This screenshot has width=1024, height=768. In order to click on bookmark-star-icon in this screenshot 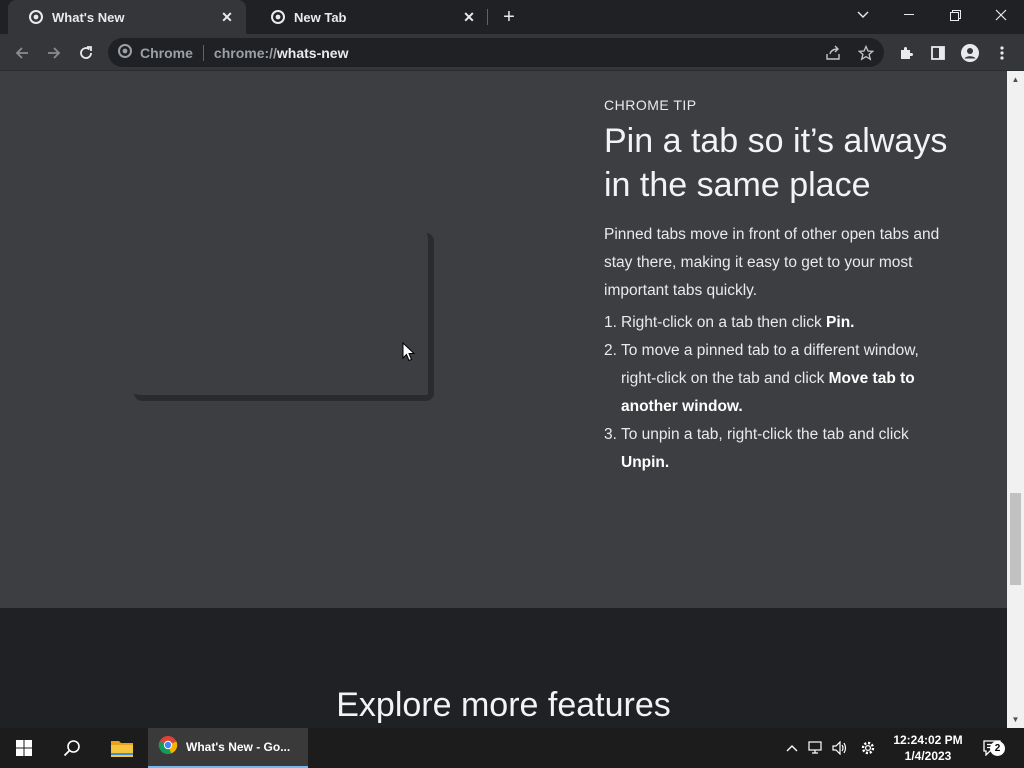, I will do `click(866, 53)`.